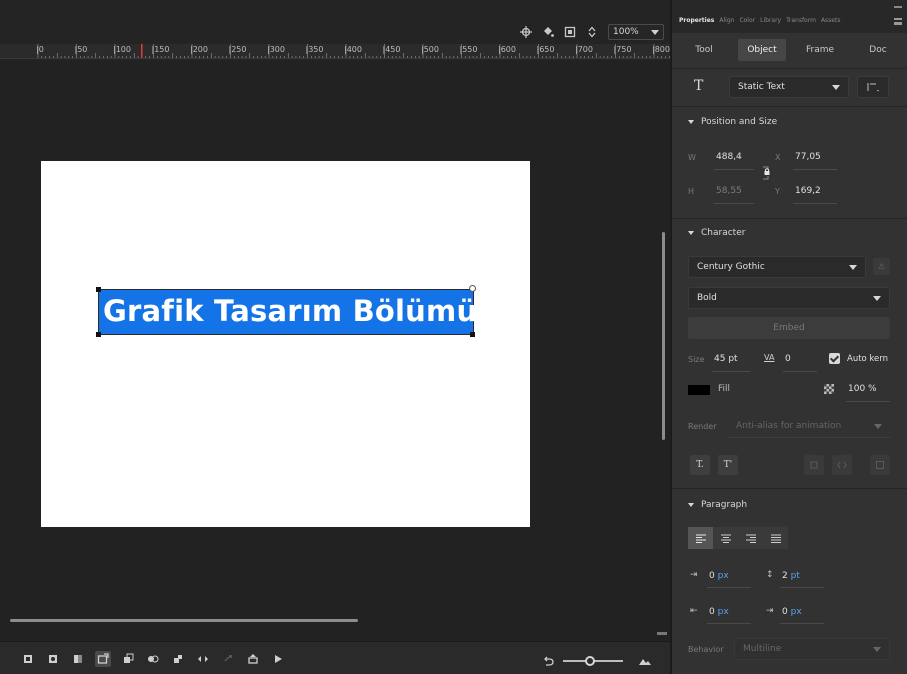 The width and height of the screenshot is (907, 674). Describe the element at coordinates (808, 191) in the screenshot. I see `y-value: 169,2` at that location.